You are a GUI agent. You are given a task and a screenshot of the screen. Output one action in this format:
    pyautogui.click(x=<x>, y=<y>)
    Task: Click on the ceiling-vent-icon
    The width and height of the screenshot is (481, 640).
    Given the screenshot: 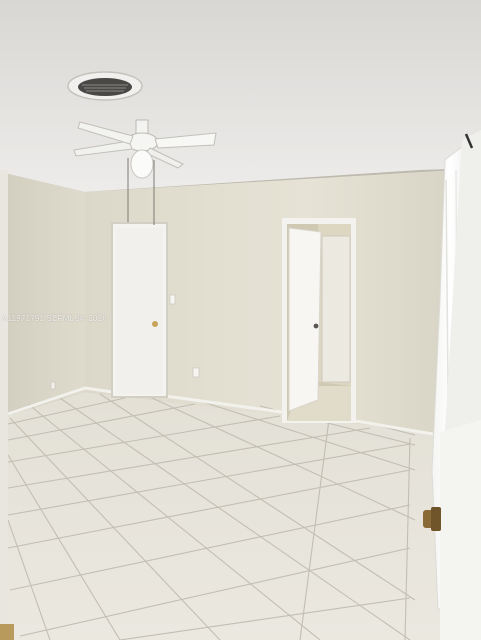 What is the action you would take?
    pyautogui.click(x=105, y=86)
    